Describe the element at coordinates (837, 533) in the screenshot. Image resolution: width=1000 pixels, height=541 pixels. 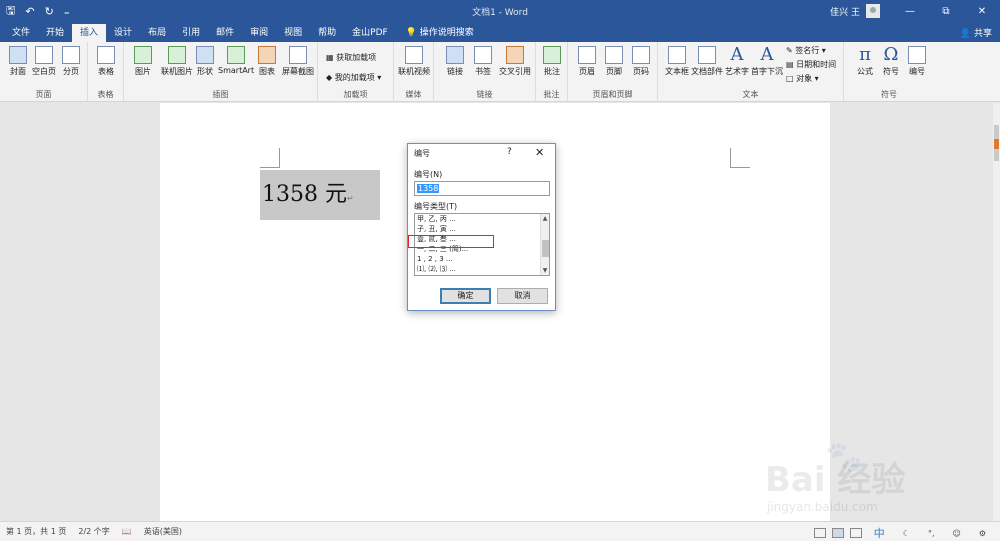
I see `print-layout-icon` at that location.